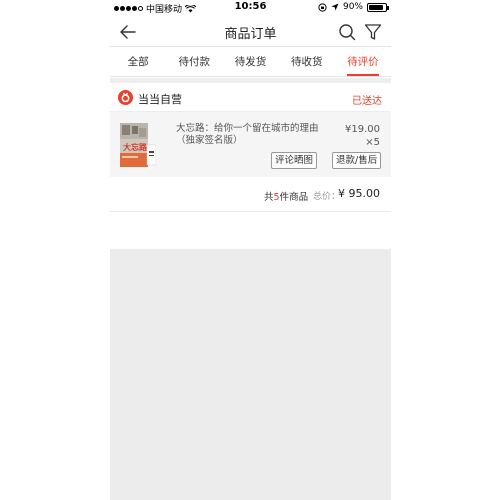 This screenshot has width=500, height=500. What do you see at coordinates (250, 31) in the screenshot?
I see `nav-bar: 商品订单` at bounding box center [250, 31].